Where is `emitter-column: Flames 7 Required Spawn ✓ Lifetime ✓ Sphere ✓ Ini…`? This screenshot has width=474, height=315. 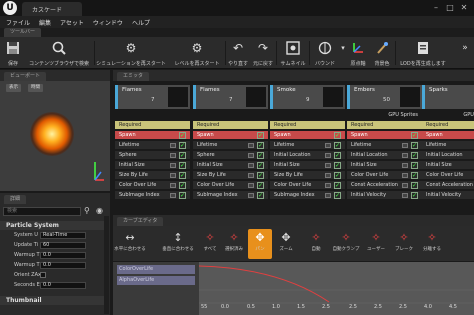 emitter-column: Flames 7 Required Spawn ✓ Lifetime ✓ Sphere ✓ Ini… is located at coordinates (152, 146).